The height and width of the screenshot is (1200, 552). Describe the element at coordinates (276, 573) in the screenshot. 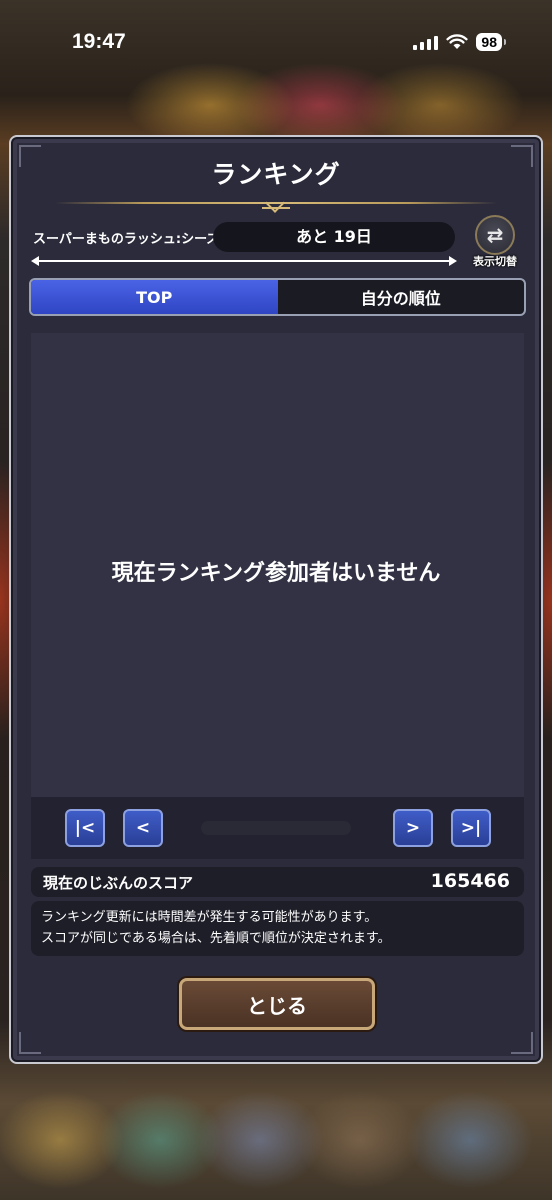

I see `empty-message: 現在ランキング参加者はいません` at that location.